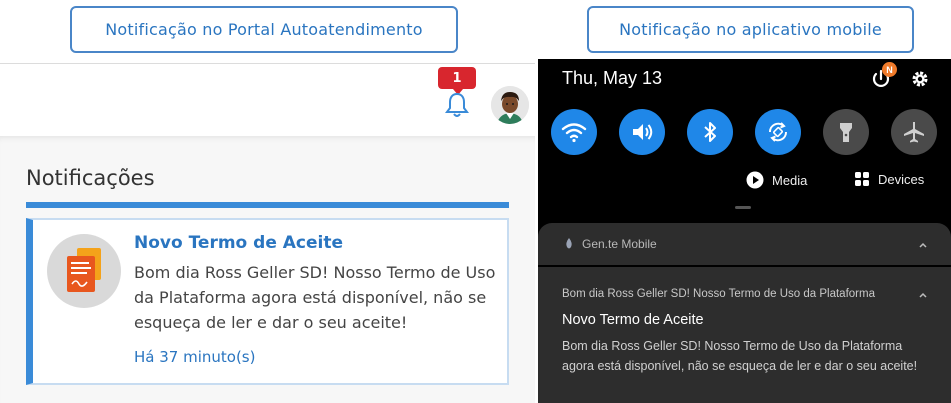 This screenshot has height=403, width=951. I want to click on gear-icon, so click(920, 79).